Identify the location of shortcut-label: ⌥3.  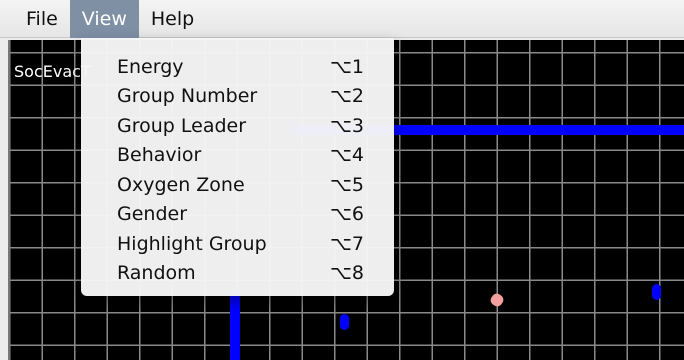
(347, 125).